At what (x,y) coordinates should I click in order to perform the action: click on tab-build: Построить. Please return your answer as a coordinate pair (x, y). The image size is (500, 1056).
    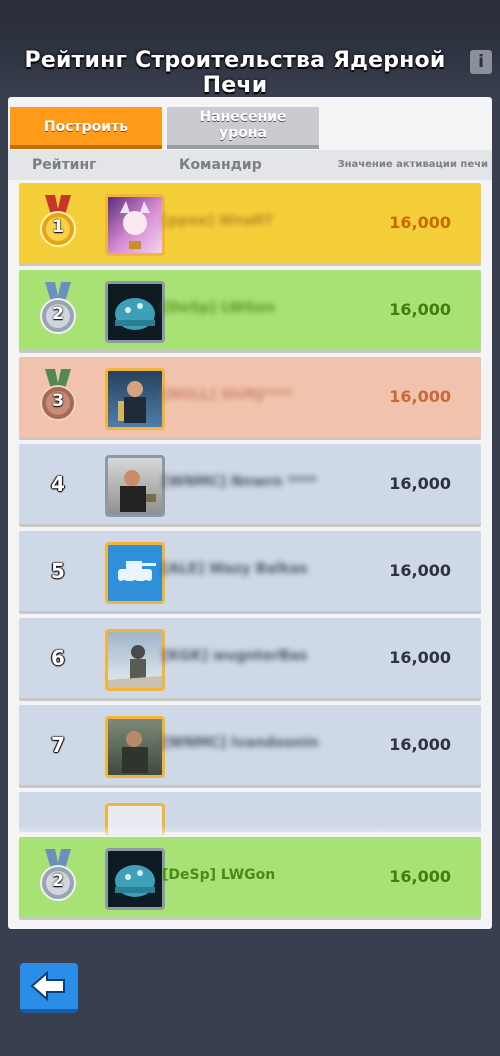
    Looking at the image, I should click on (86, 128).